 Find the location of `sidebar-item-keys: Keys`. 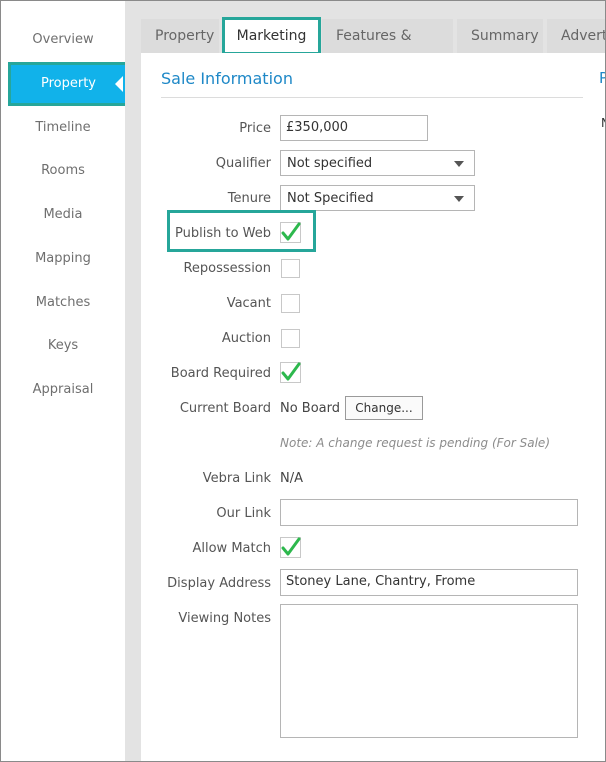

sidebar-item-keys: Keys is located at coordinates (63, 346).